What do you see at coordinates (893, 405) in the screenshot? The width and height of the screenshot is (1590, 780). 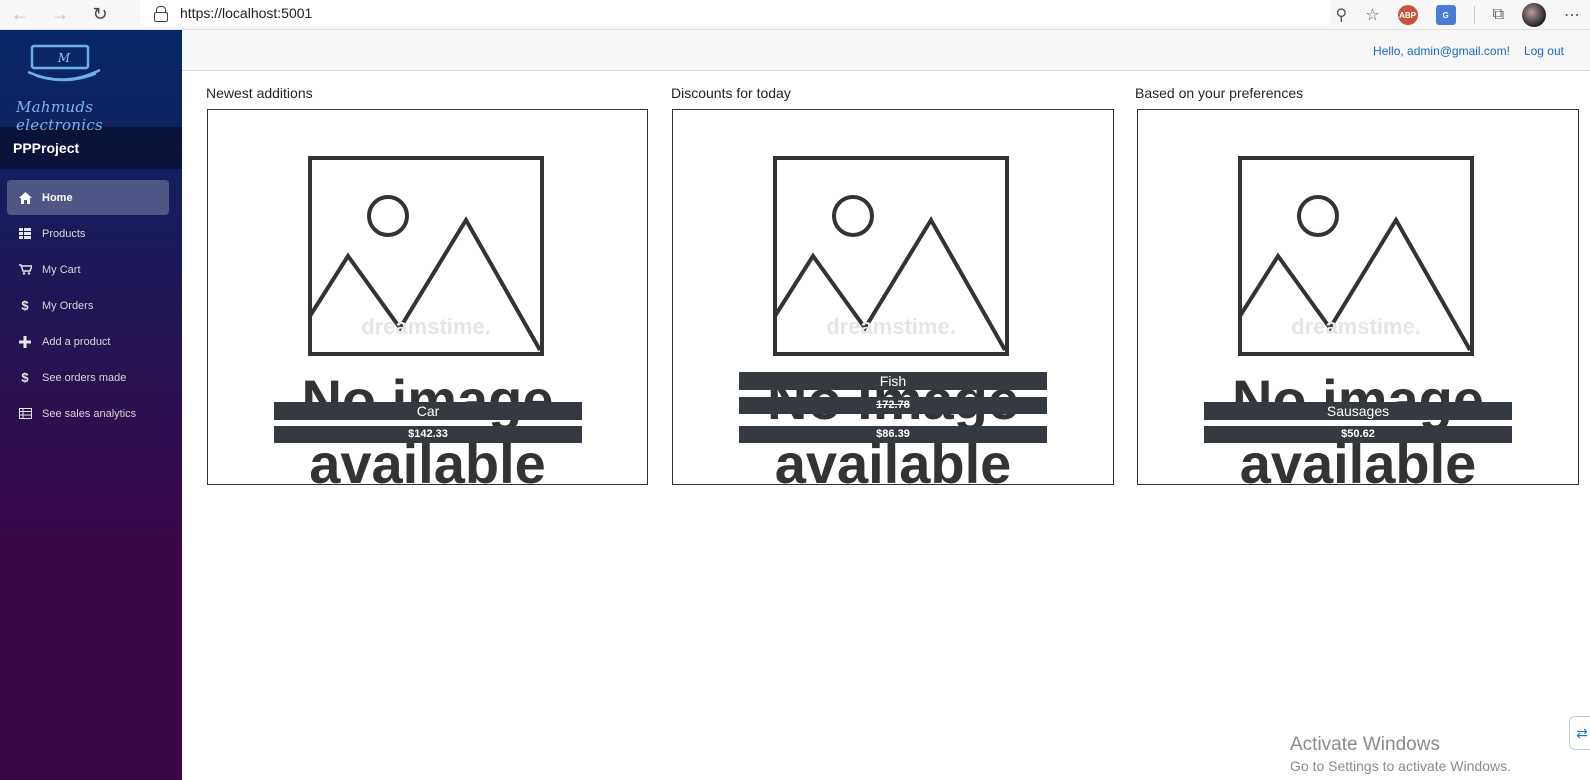 I see `product-old-price: 172.78` at bounding box center [893, 405].